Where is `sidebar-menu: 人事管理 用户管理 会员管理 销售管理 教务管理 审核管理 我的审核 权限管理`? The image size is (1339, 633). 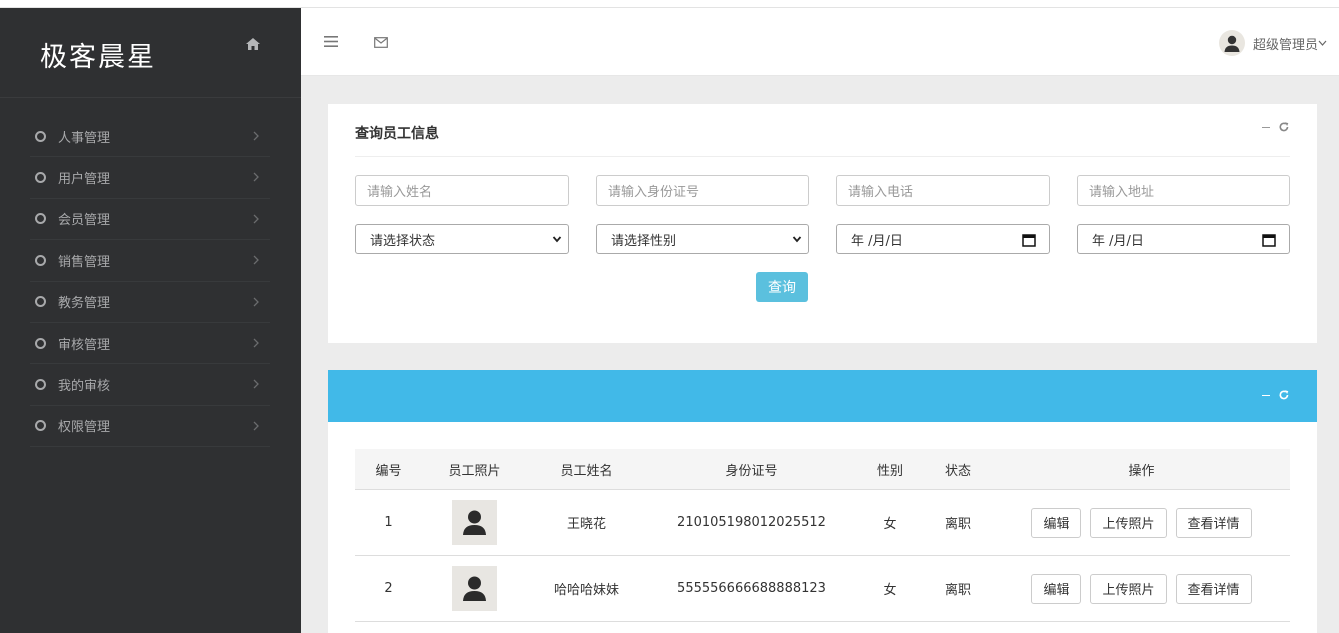
sidebar-menu: 人事管理 用户管理 会员管理 销售管理 教务管理 审核管理 我的审核 权限管理 is located at coordinates (150, 282).